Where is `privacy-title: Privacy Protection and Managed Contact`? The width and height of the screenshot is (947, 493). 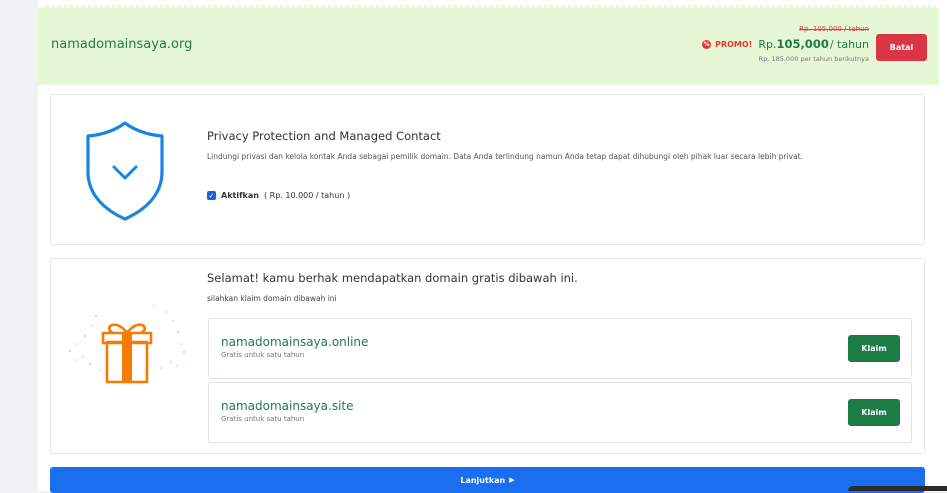 privacy-title: Privacy Protection and Managed Contact is located at coordinates (324, 136).